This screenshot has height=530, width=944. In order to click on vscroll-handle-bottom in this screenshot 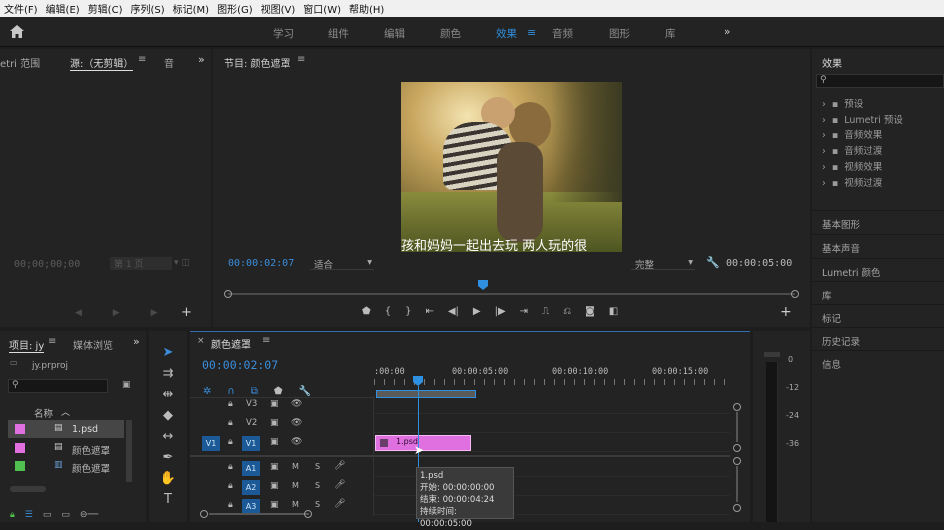, I will do `click(737, 448)`.